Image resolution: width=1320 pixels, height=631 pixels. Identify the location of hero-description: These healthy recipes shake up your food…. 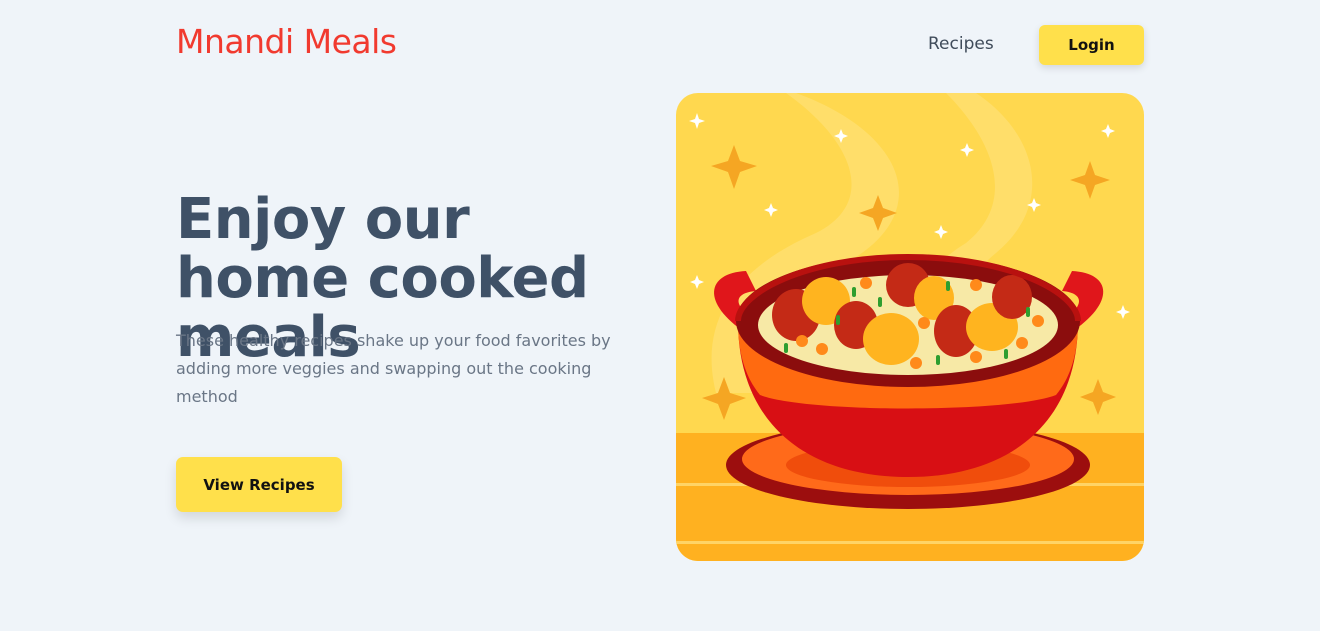
(393, 368).